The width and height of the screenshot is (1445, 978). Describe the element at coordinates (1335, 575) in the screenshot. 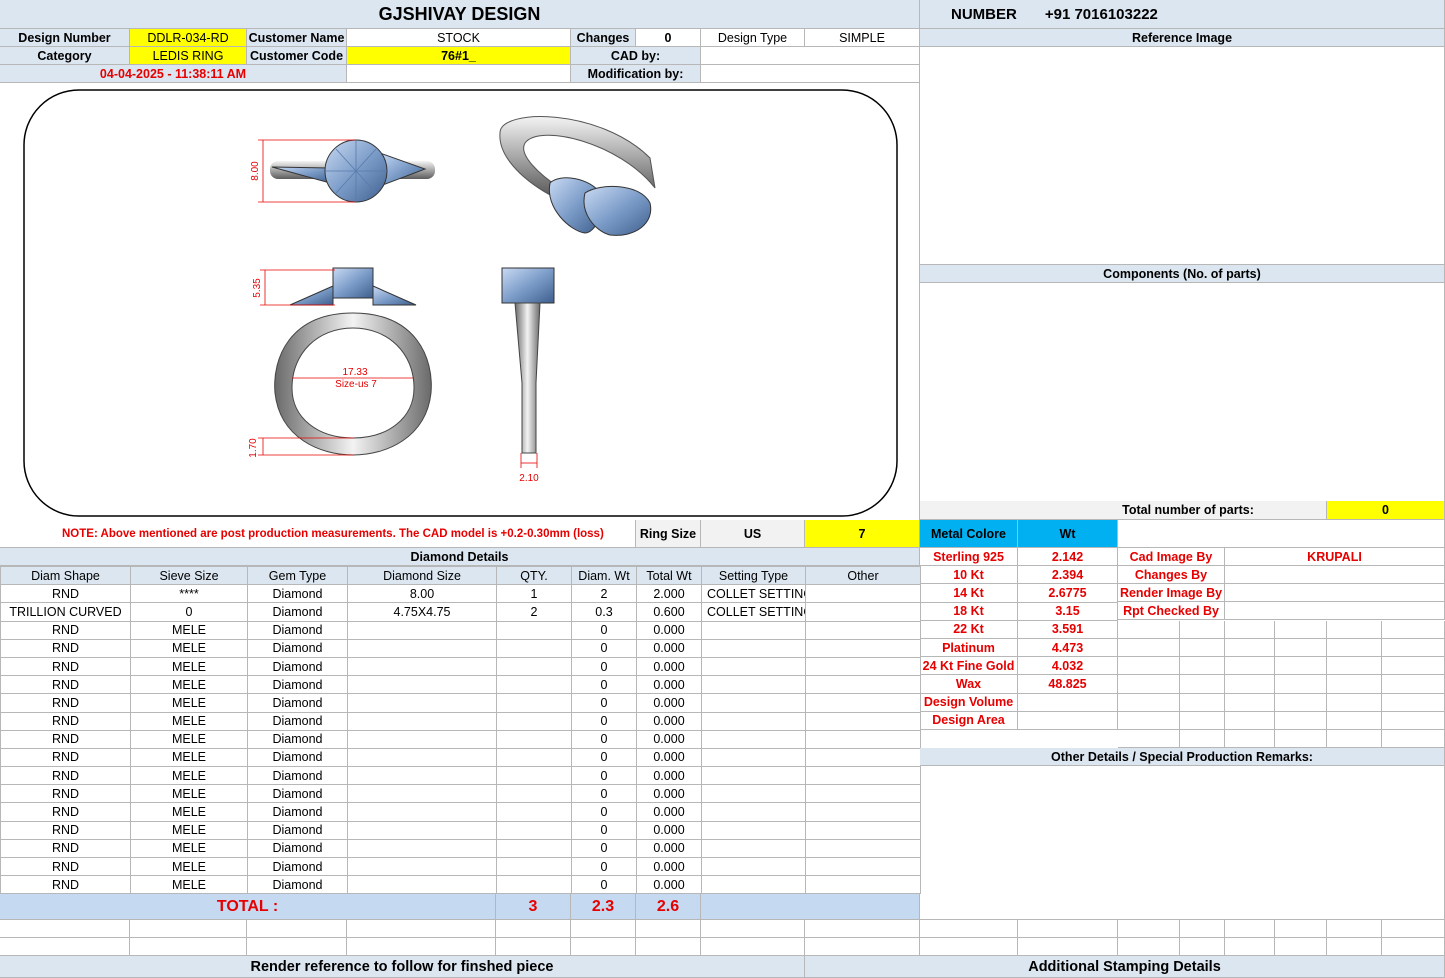

I see `changes-by-value` at that location.